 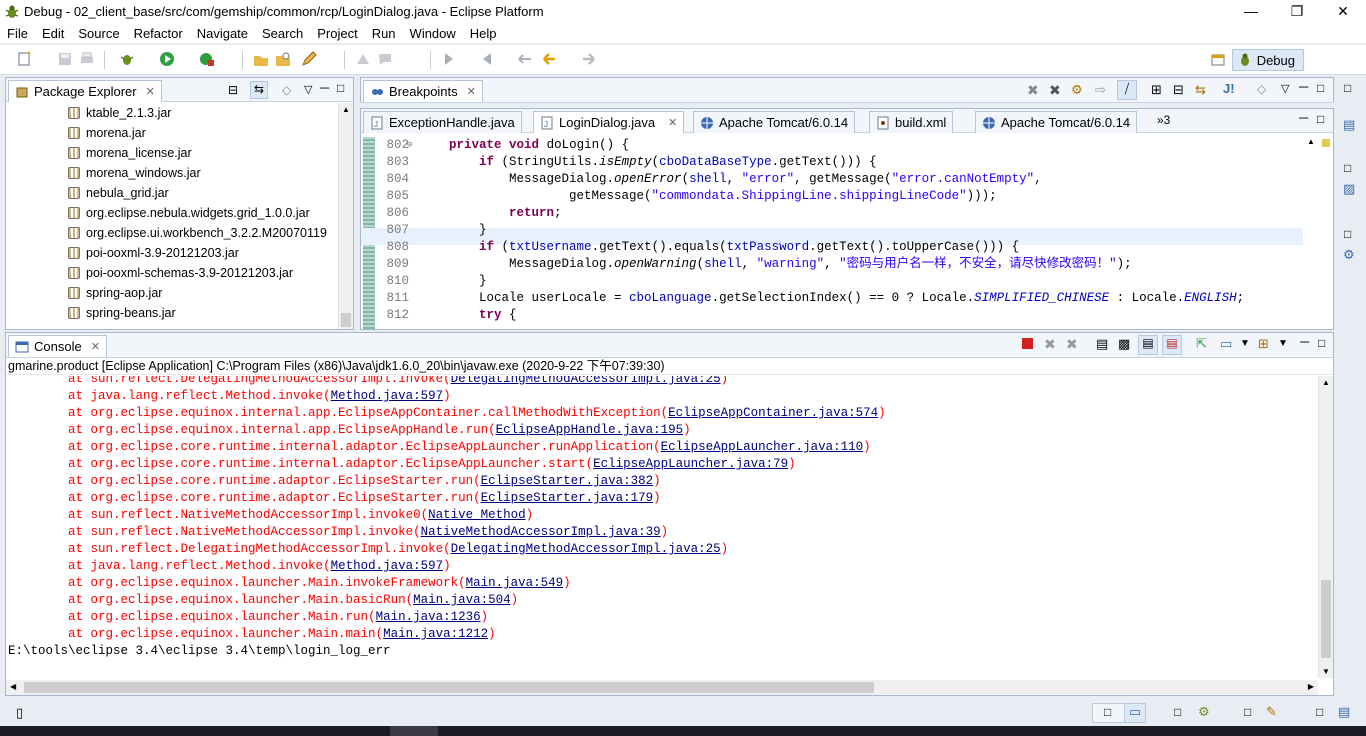 What do you see at coordinates (1124, 344) in the screenshot?
I see `scroll-lock-icon: ▩` at bounding box center [1124, 344].